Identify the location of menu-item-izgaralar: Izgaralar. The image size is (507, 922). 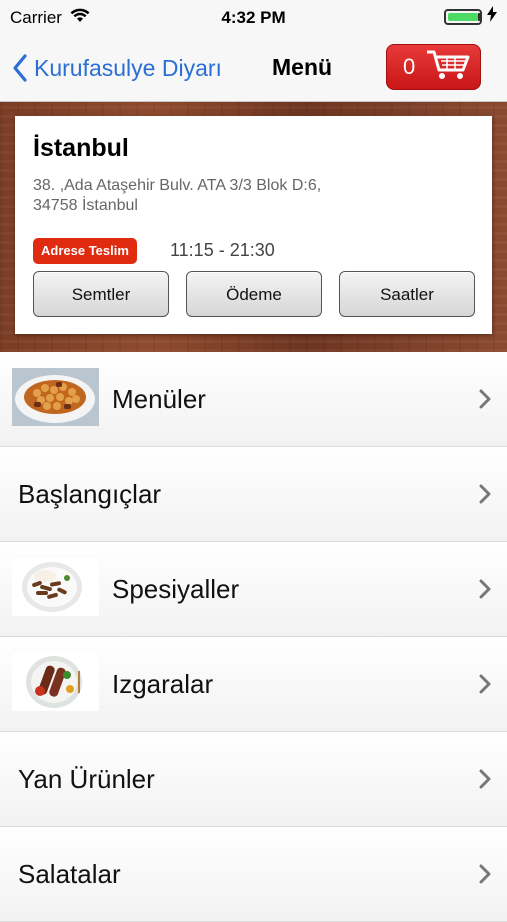
(253, 684).